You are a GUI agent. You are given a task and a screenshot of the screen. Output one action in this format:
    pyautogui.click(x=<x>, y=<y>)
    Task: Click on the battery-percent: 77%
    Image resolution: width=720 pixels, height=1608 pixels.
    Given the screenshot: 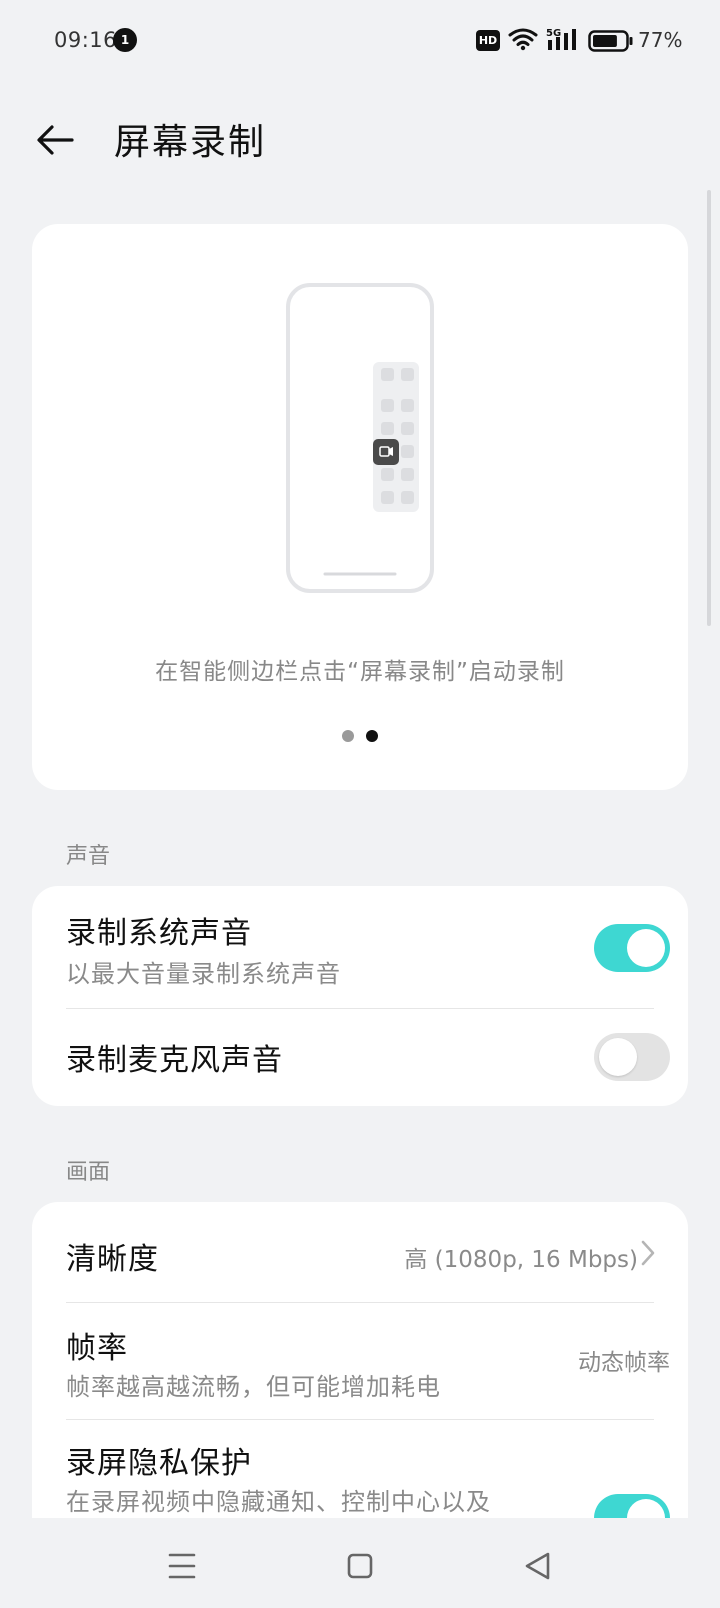 What is the action you would take?
    pyautogui.click(x=660, y=40)
    